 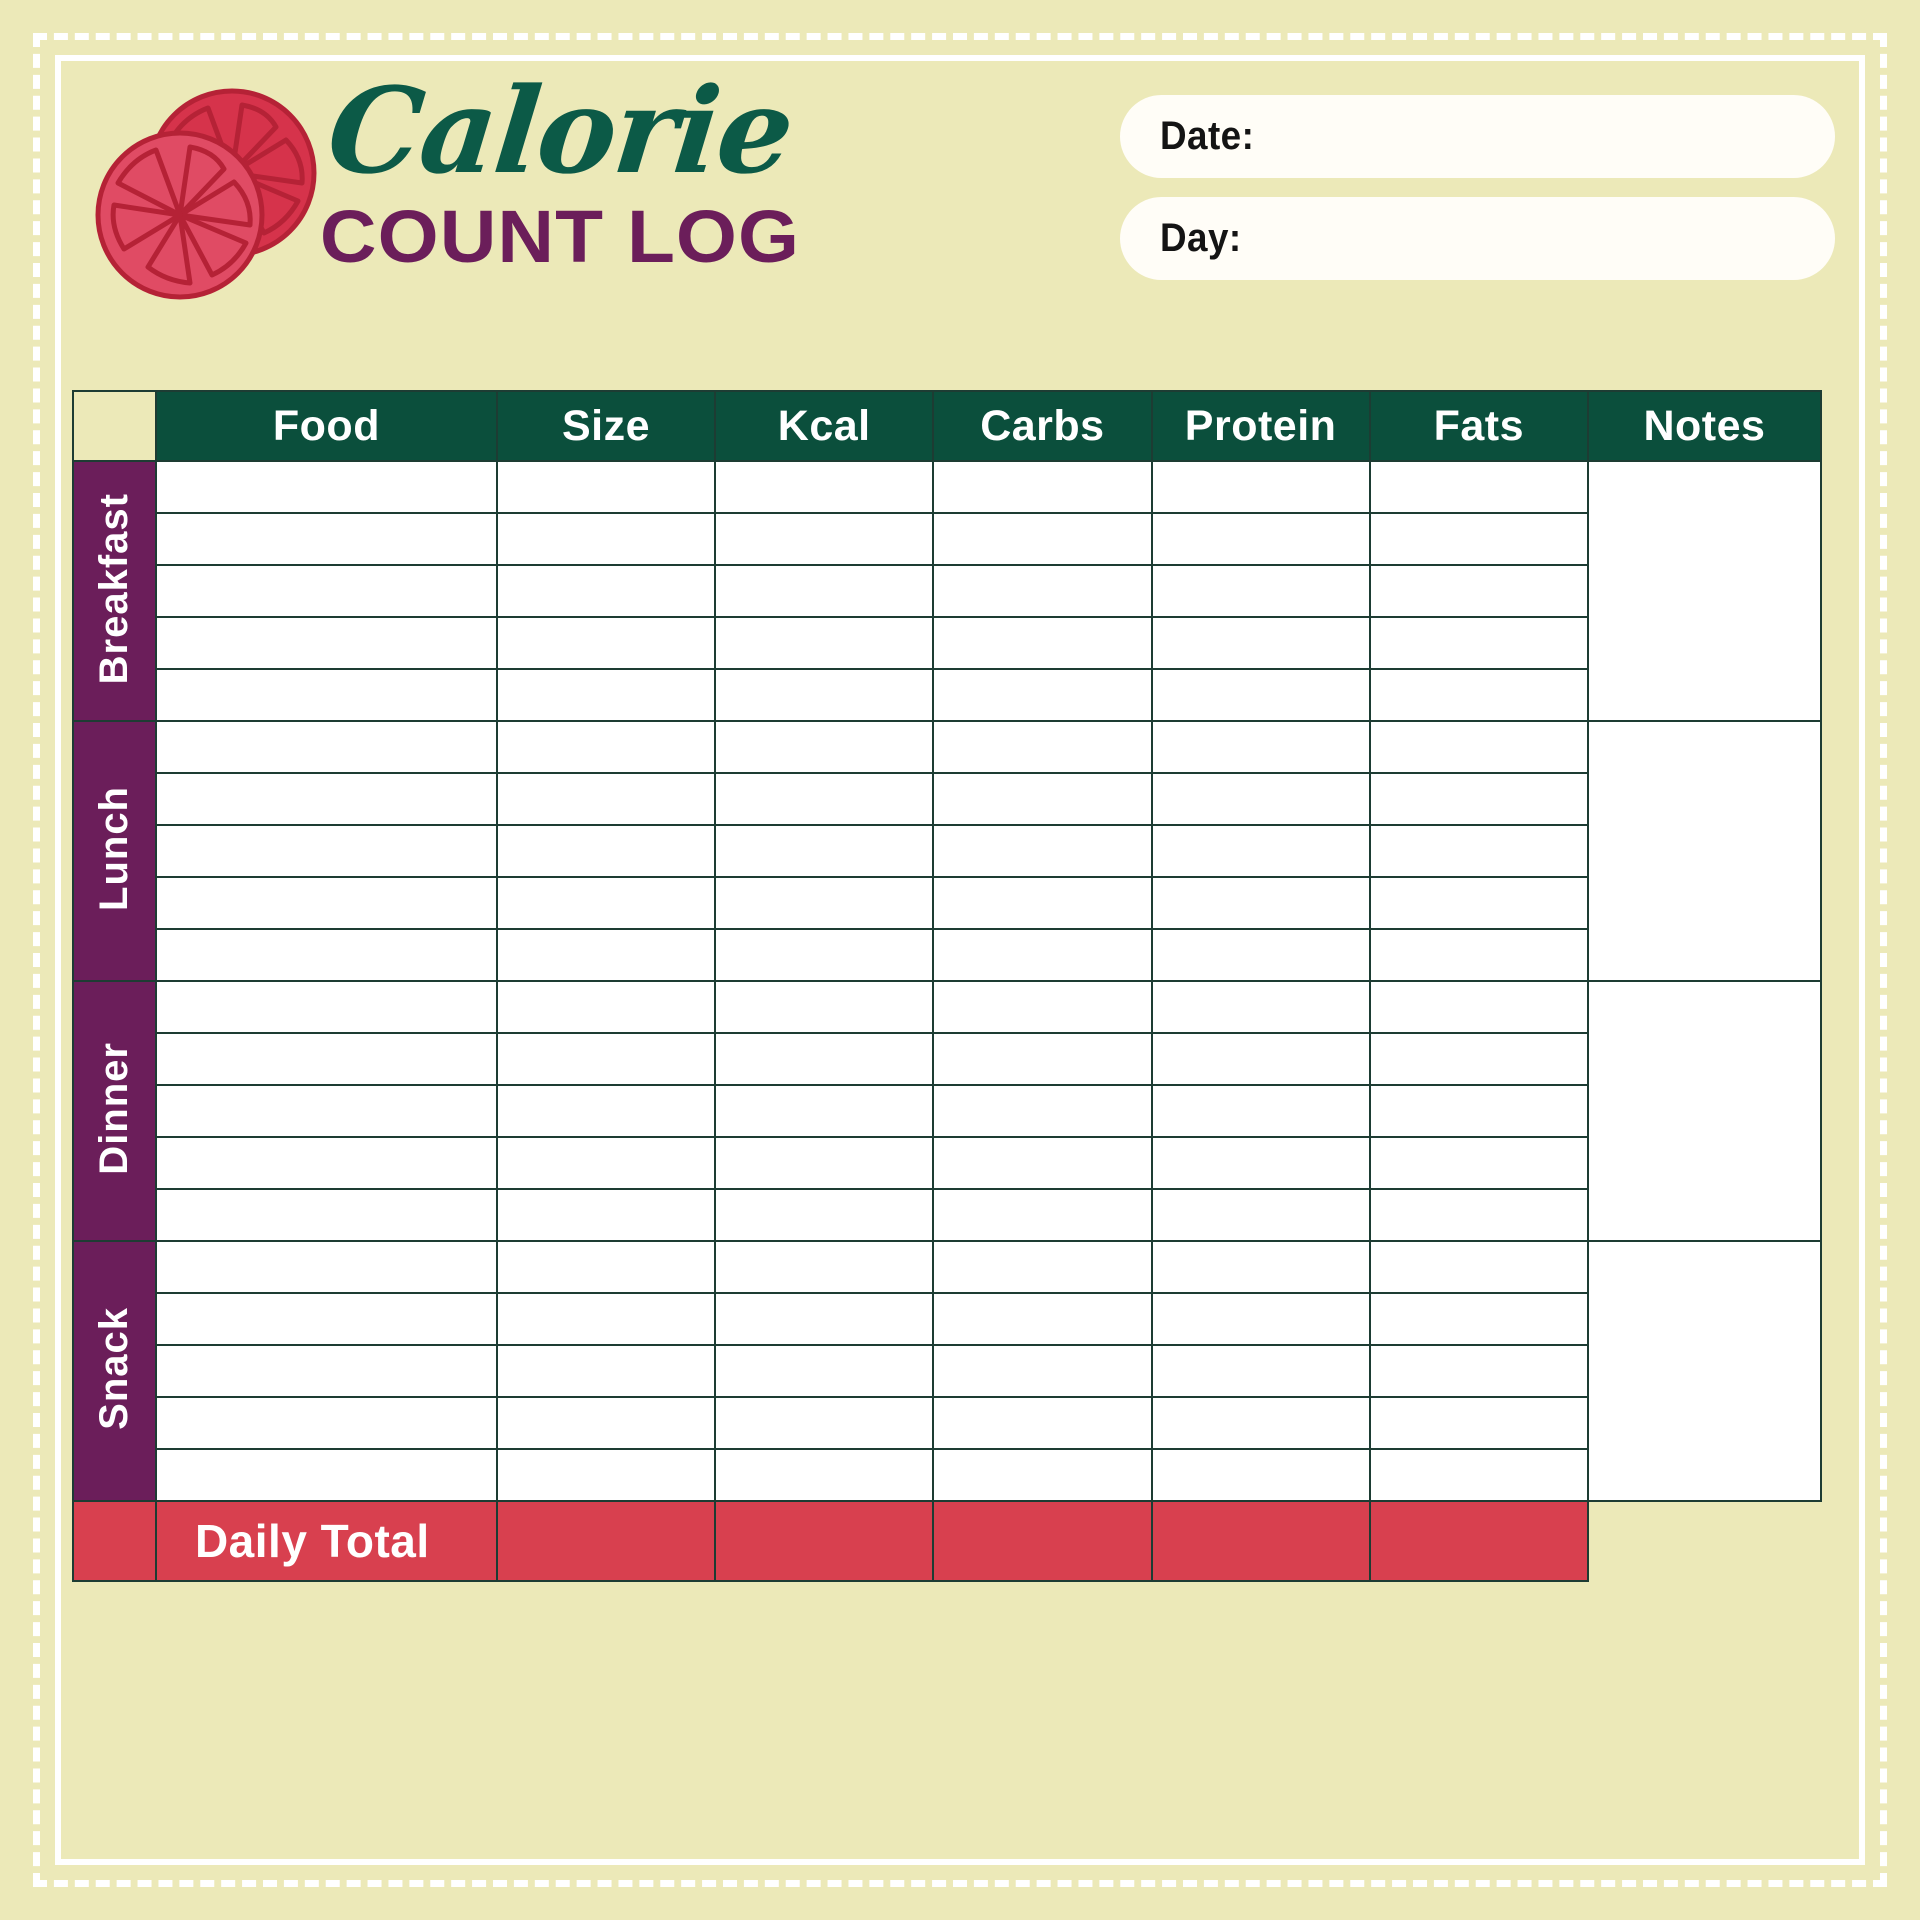 I want to click on date-field: Date:, so click(x=1477, y=136).